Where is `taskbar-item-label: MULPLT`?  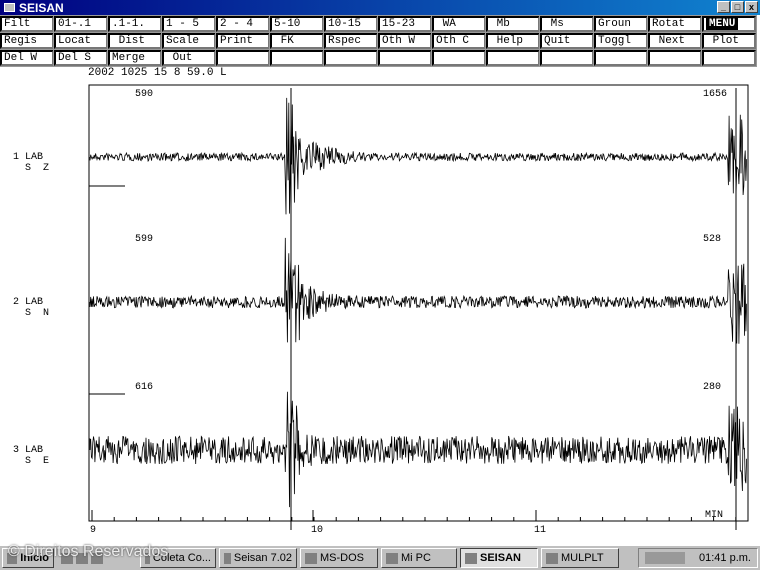
taskbar-item-label: MULPLT is located at coordinates (582, 558).